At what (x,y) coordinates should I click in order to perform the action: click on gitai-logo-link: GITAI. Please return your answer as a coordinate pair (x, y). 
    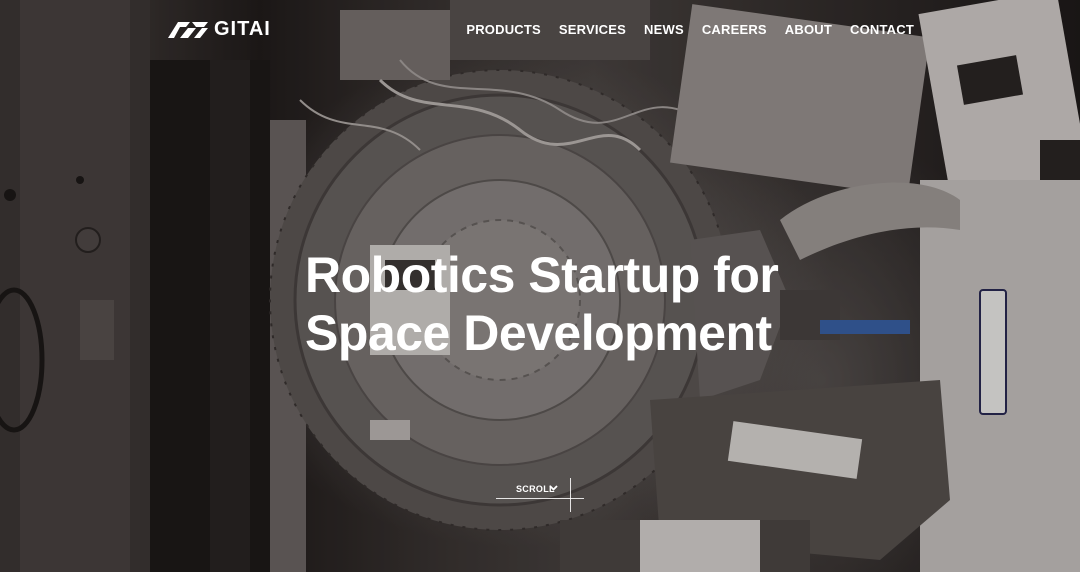
    Looking at the image, I should click on (218, 29).